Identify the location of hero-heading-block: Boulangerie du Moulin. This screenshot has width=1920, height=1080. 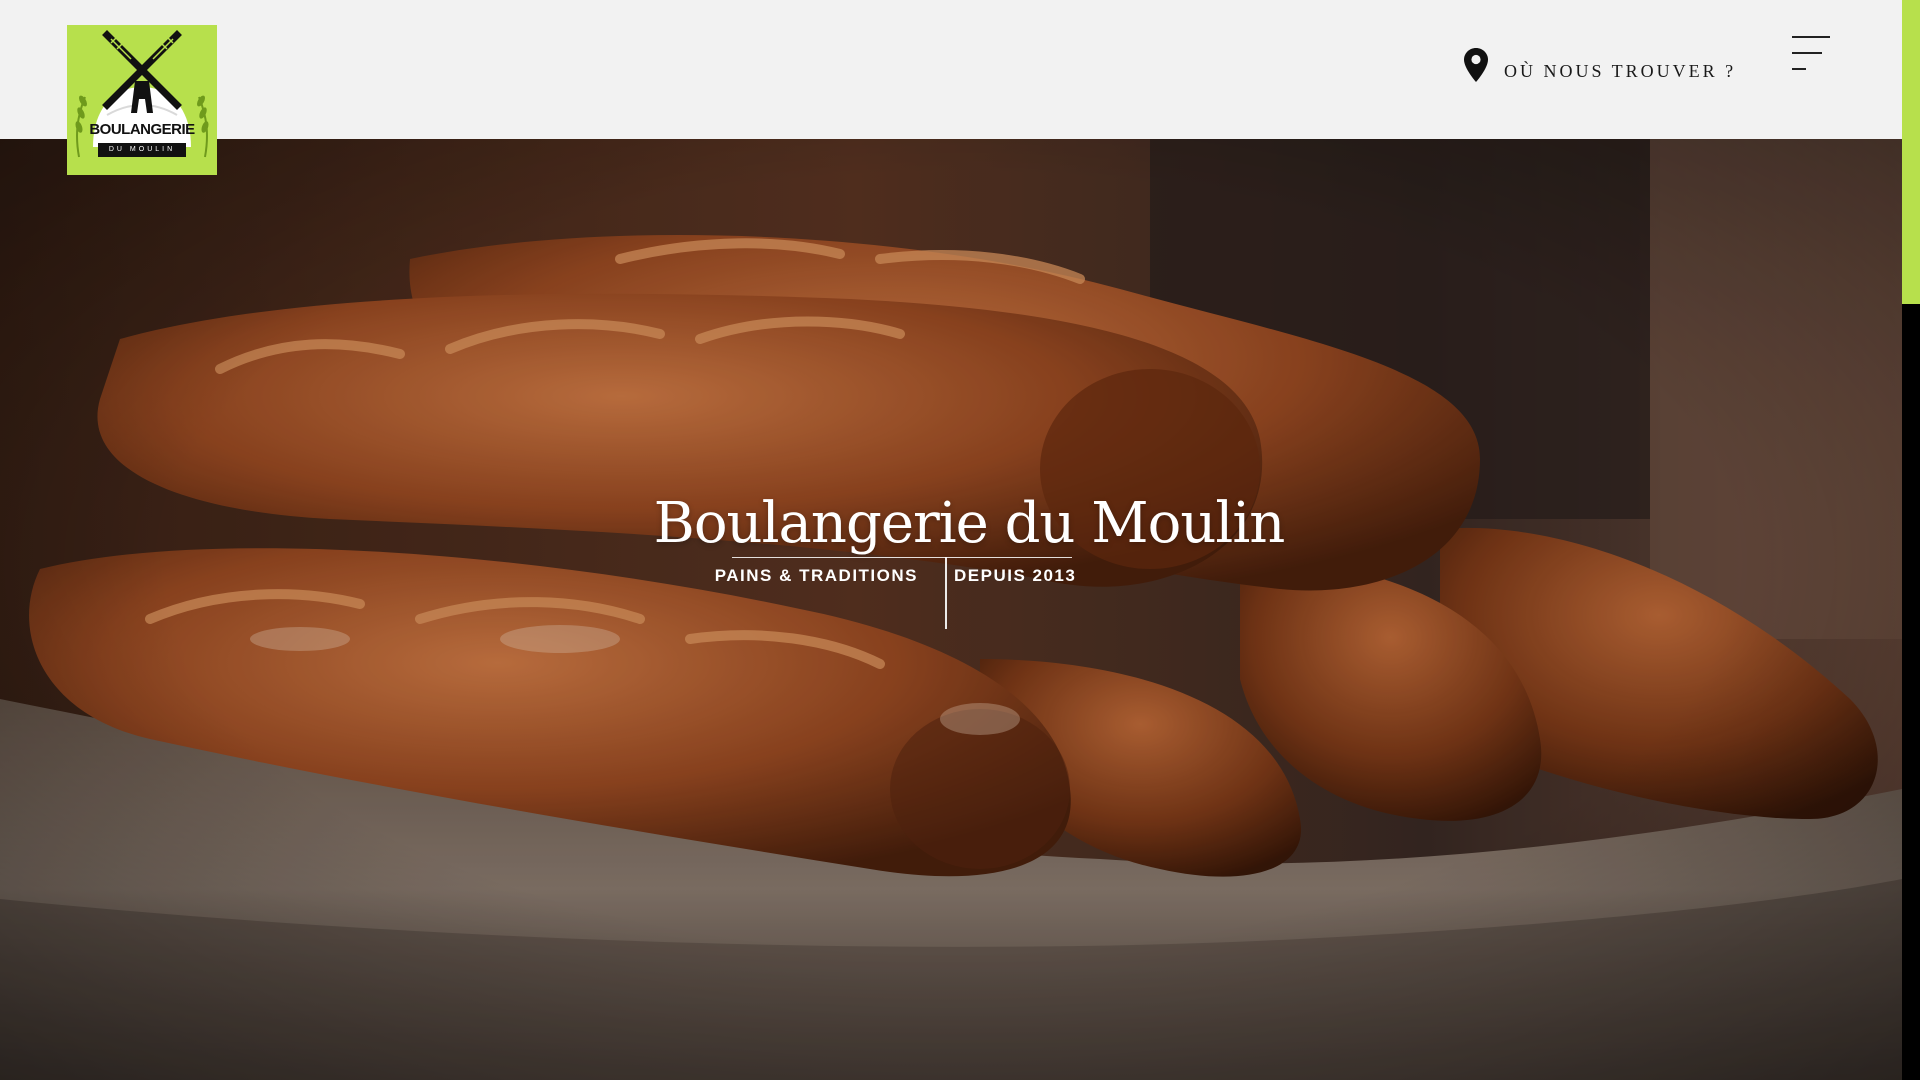
(951, 524).